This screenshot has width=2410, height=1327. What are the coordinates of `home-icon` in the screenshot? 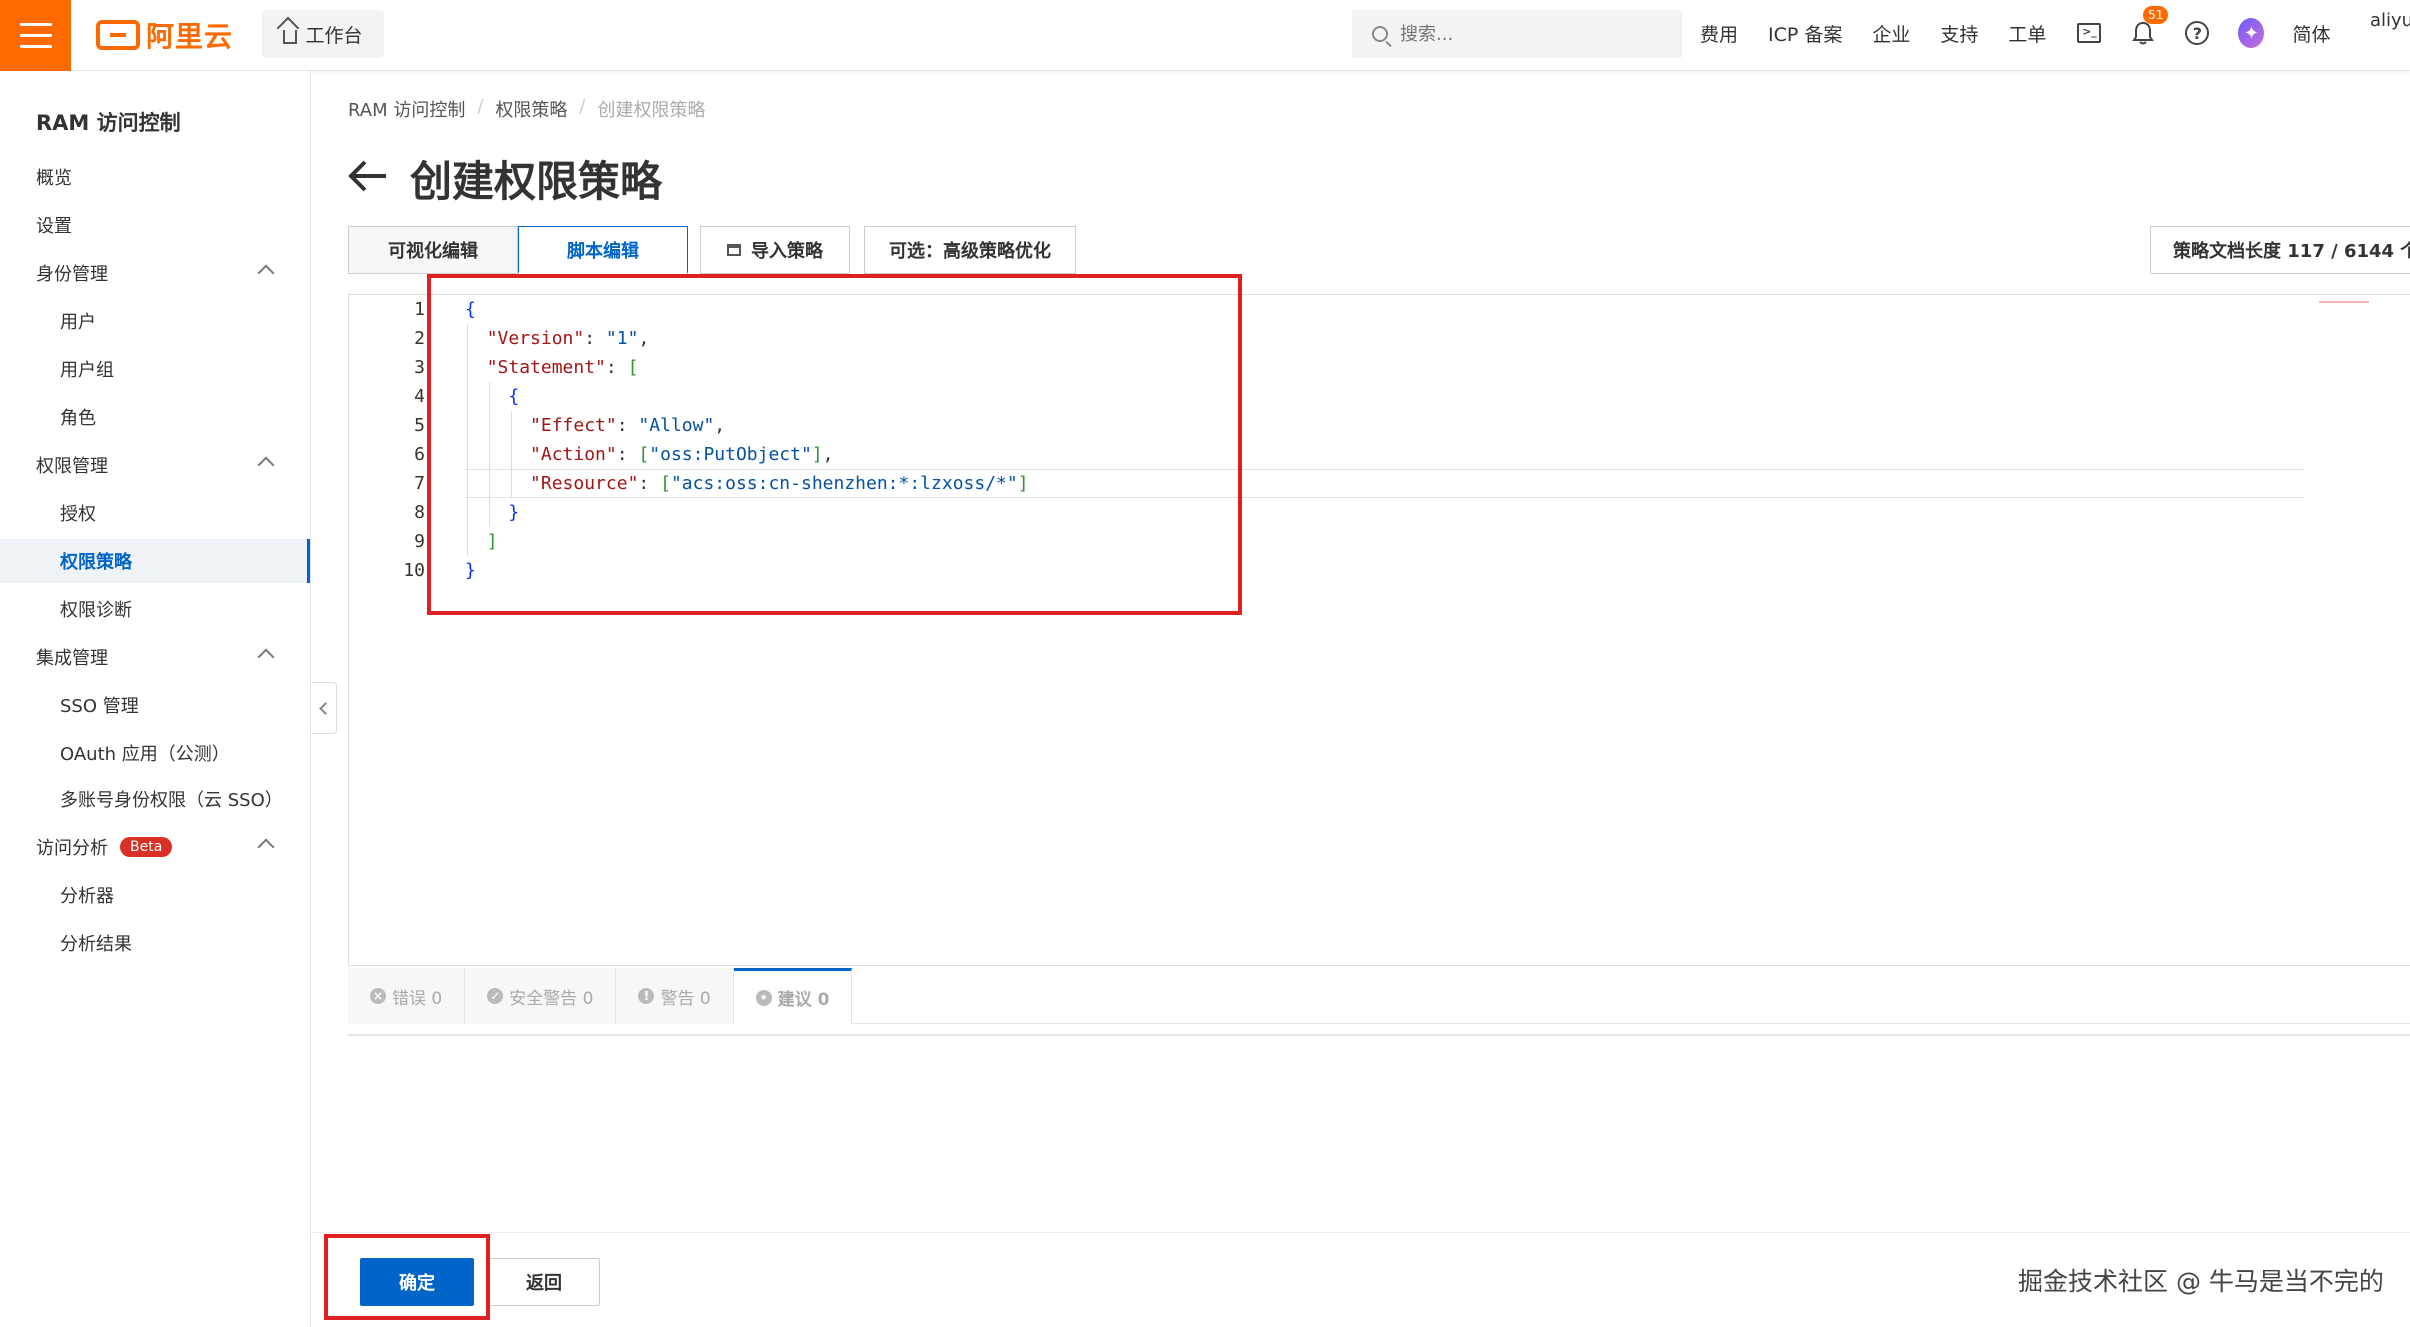 It's located at (290, 37).